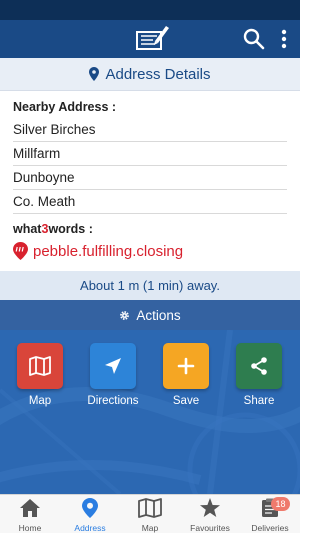 This screenshot has width=320, height=533. I want to click on actions-header: Actions, so click(150, 315).